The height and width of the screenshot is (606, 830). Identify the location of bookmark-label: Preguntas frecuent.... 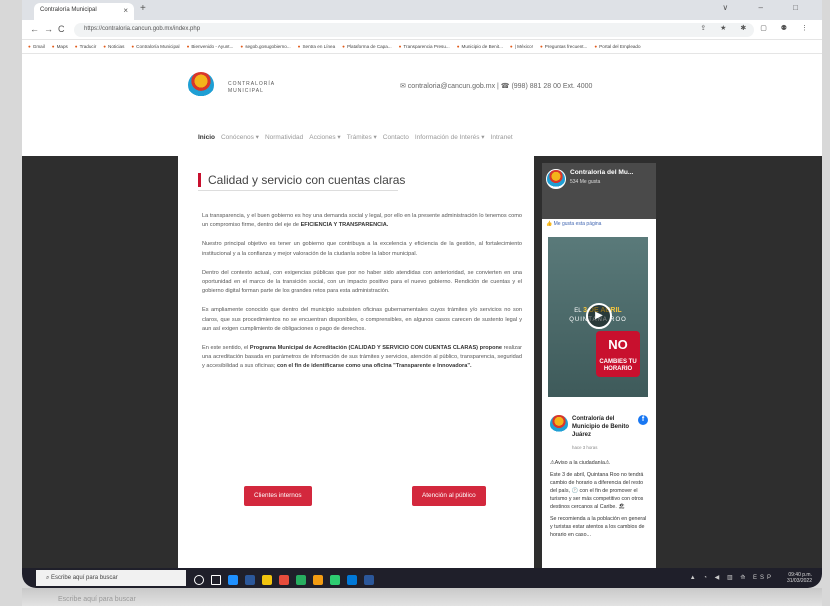
(566, 46).